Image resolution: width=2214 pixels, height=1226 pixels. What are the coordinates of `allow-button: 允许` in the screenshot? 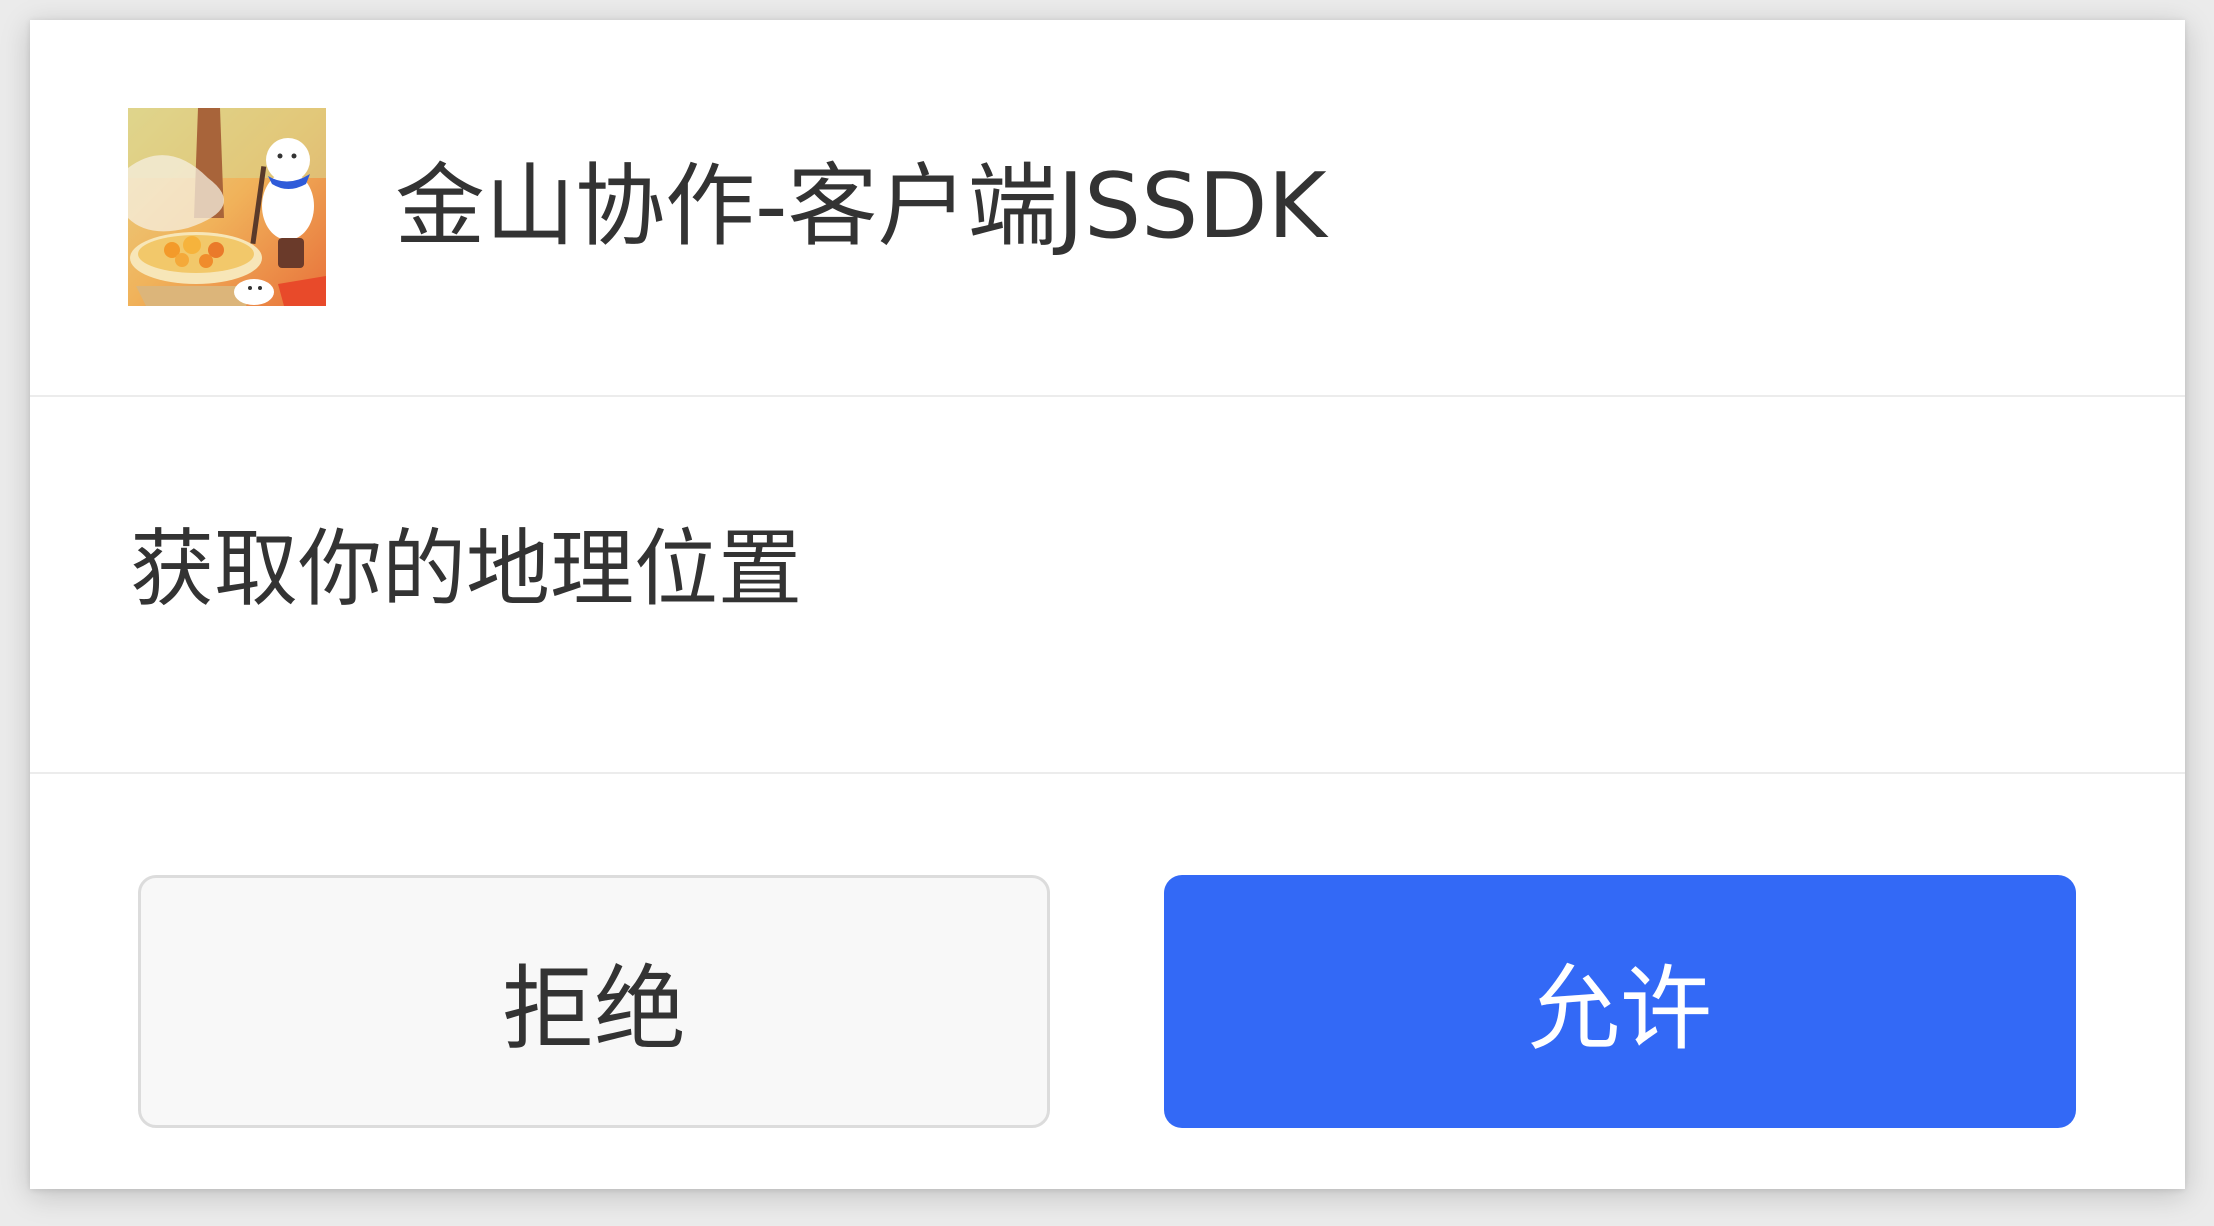 It's located at (1620, 1001).